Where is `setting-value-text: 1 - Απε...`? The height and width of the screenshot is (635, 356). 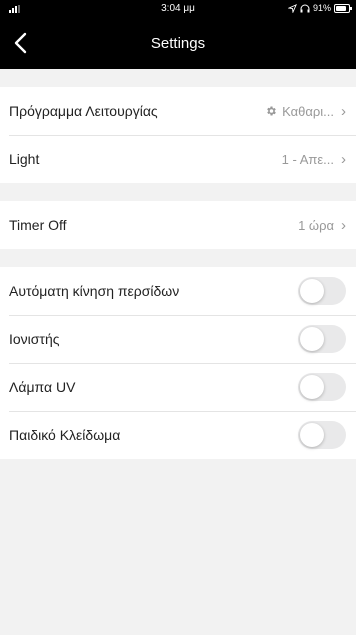 setting-value-text: 1 - Απε... is located at coordinates (307, 159).